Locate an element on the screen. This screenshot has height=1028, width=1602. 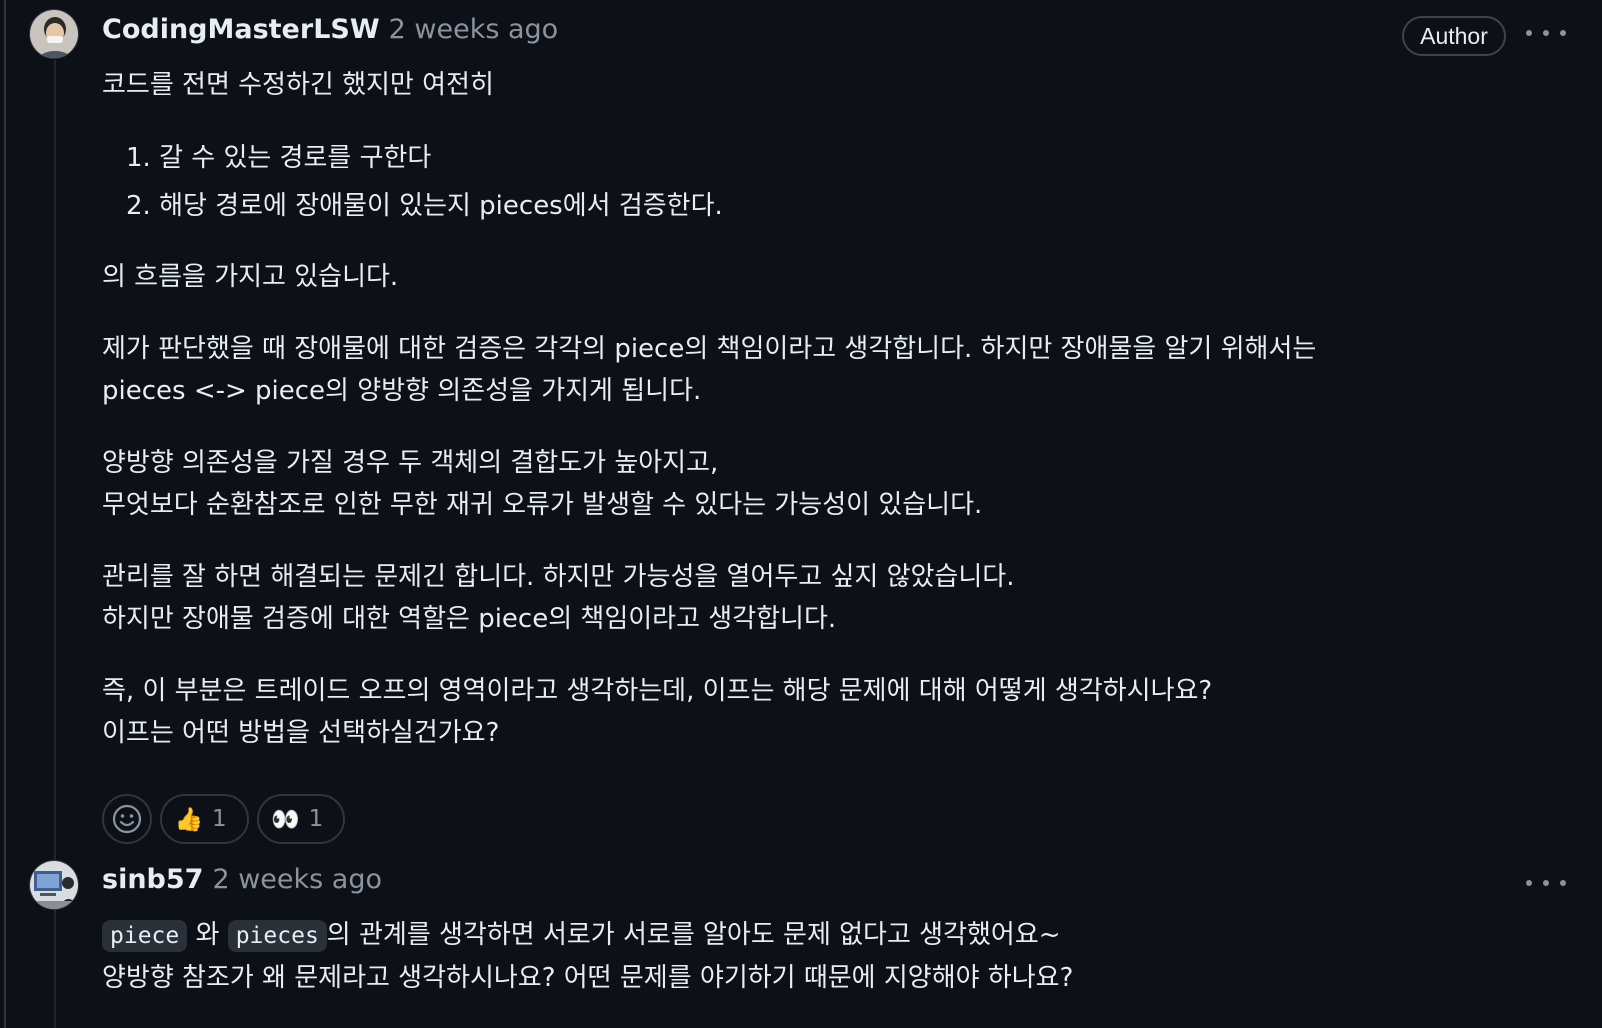
paragraph: 의 흐름을 가지고 있습니다. is located at coordinates (250, 277).